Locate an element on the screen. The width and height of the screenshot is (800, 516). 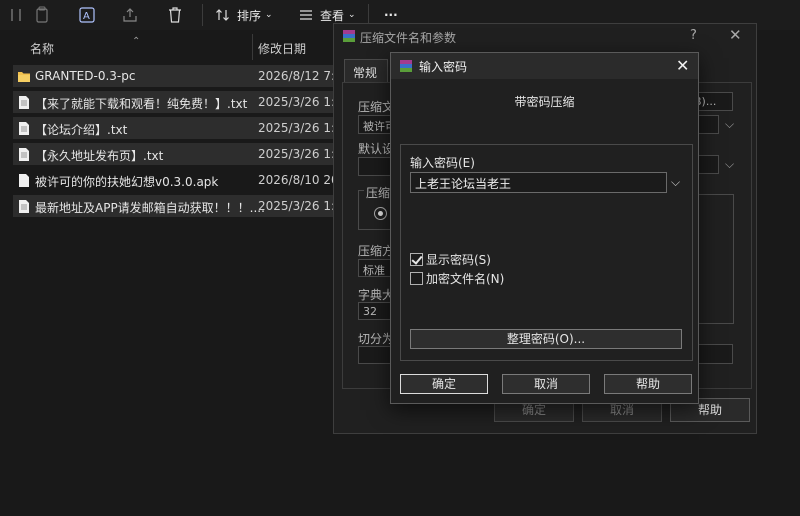
checkbox-unchecked-icon is located at coordinates (416, 278).